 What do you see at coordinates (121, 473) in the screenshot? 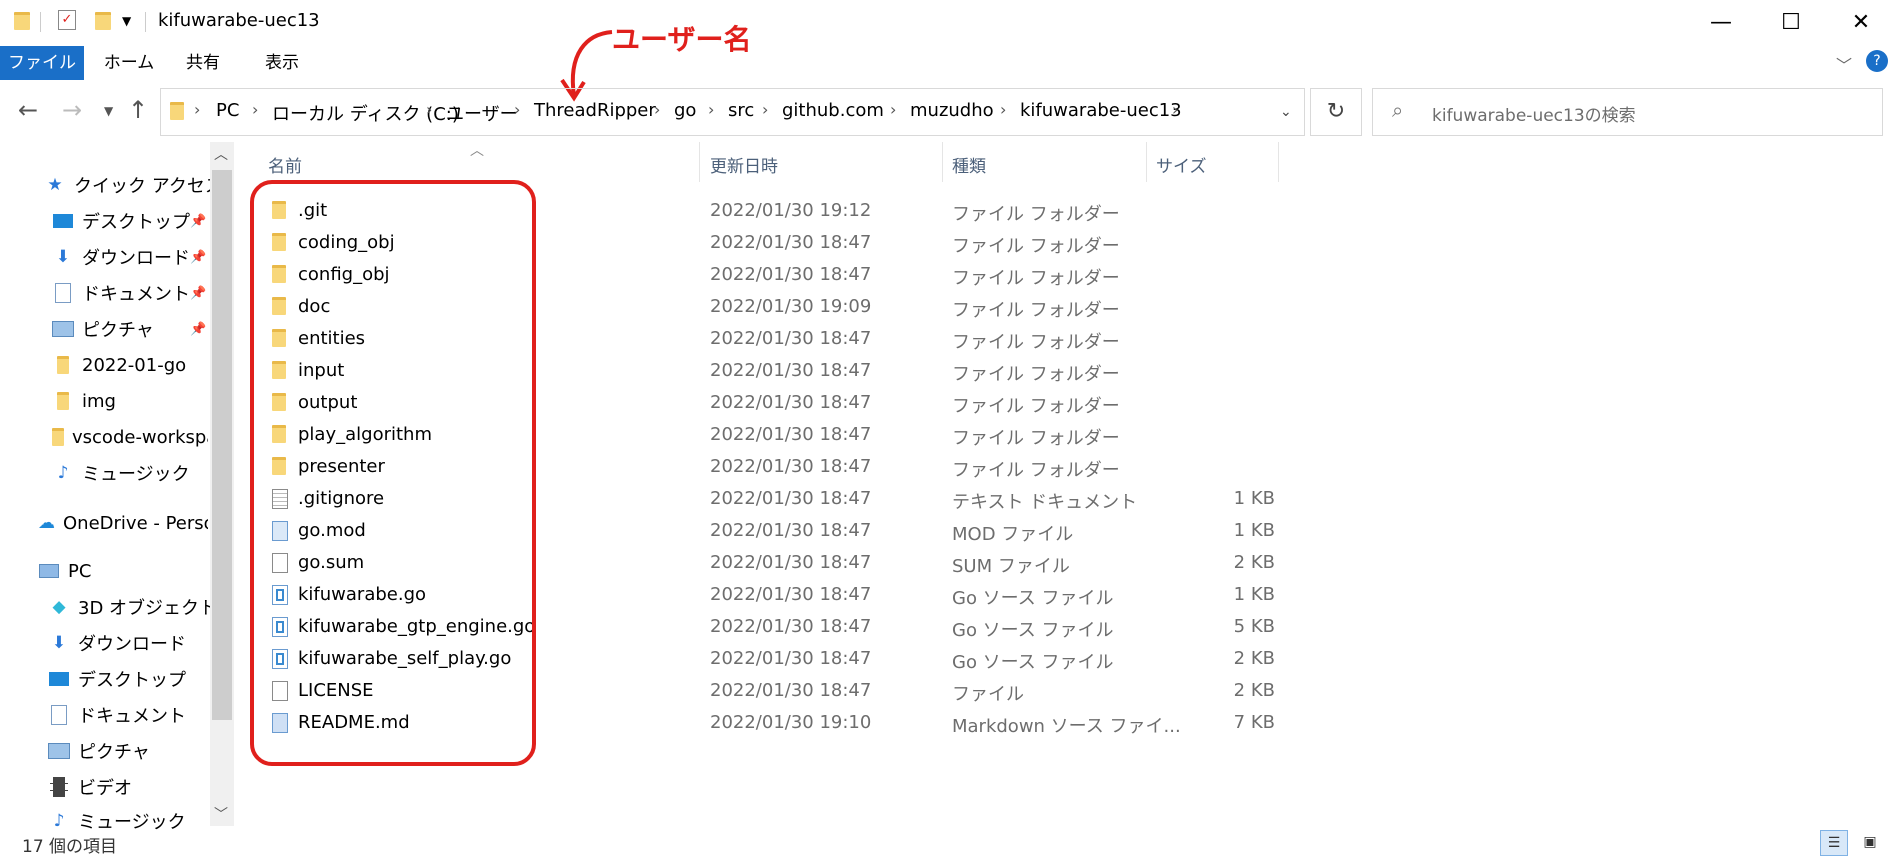
I see `sidebar-item-music: ♪ ミュージック` at bounding box center [121, 473].